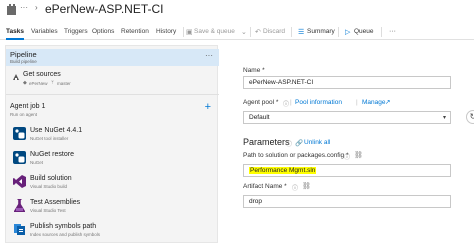 This screenshot has width=474, height=243. I want to click on agent-job-subtitle: Run on agent, so click(24, 114).